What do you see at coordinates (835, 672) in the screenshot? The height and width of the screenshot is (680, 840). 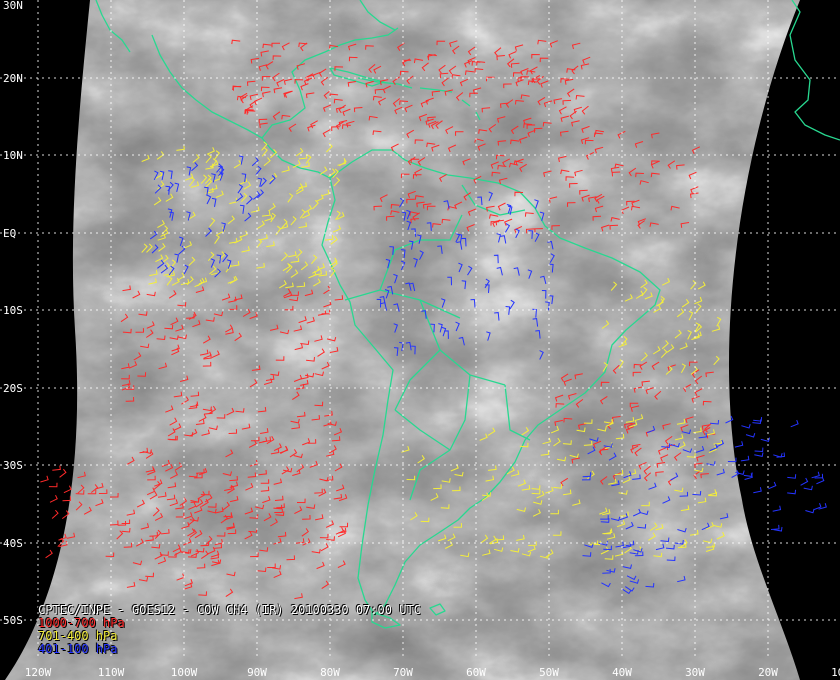 I see `longitude-label: 10W` at bounding box center [835, 672].